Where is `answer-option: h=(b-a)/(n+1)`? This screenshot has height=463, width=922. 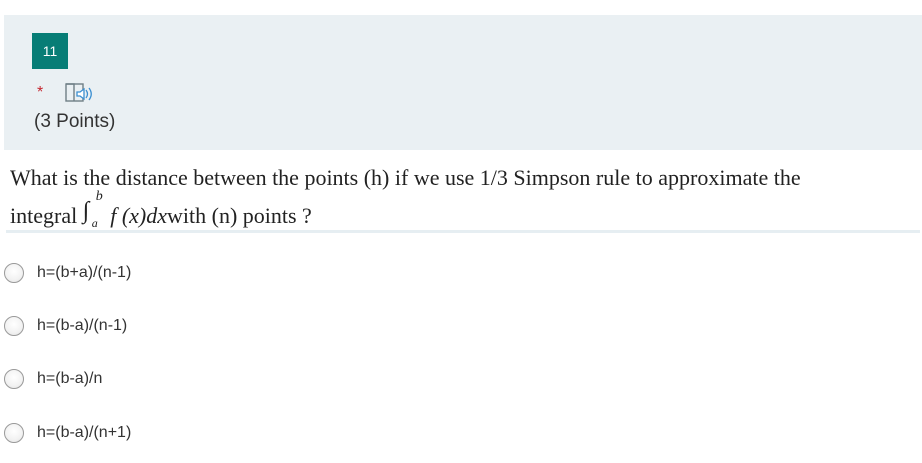
answer-option: h=(b-a)/(n+1) is located at coordinates (67, 433).